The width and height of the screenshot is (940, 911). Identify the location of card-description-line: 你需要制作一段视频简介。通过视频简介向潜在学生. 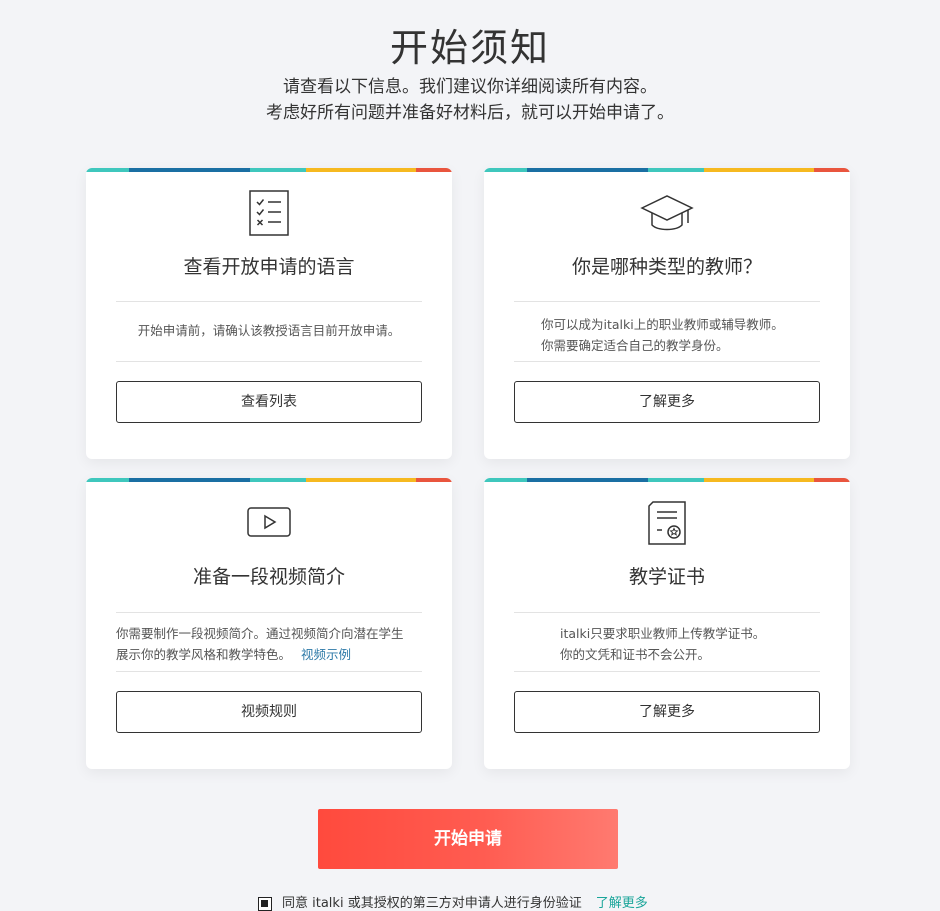
(260, 633).